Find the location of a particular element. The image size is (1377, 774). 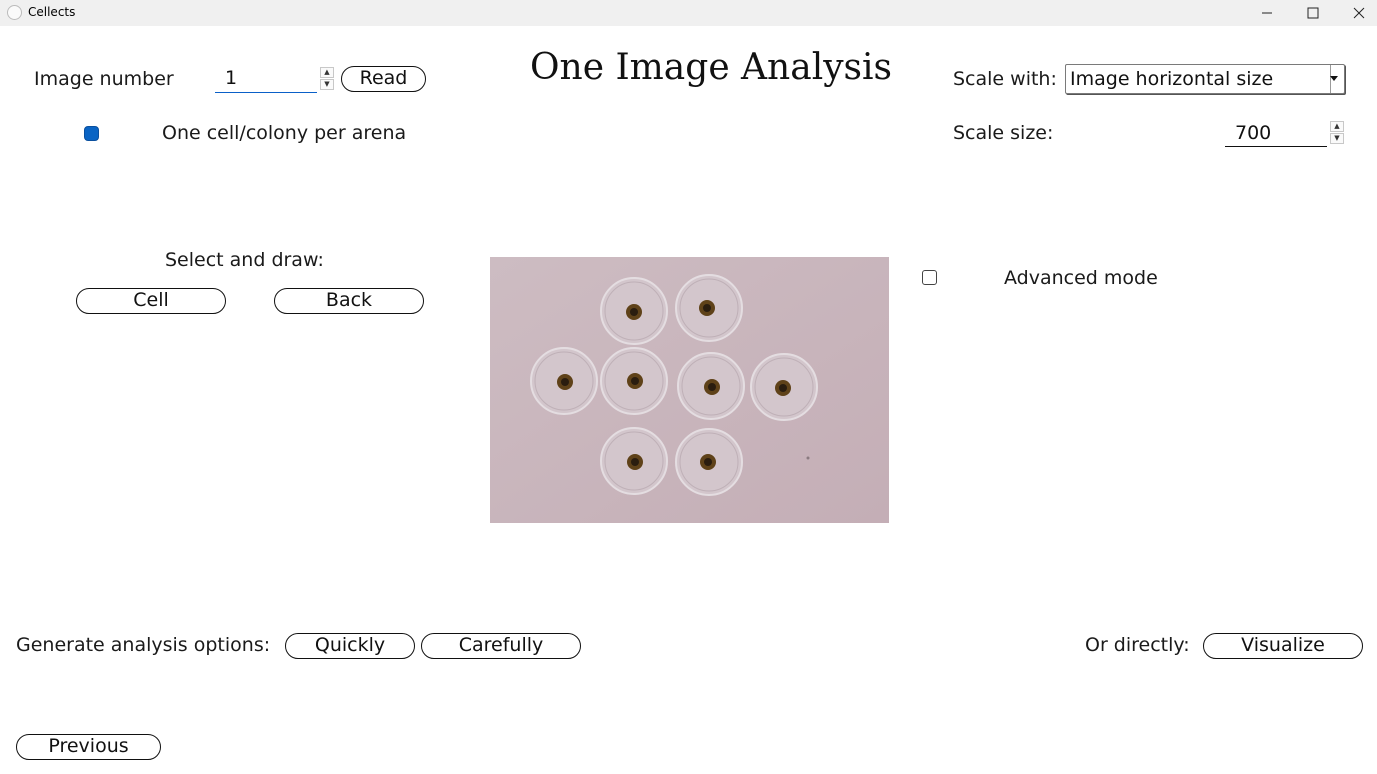

quickly-button: Quickly is located at coordinates (350, 646).